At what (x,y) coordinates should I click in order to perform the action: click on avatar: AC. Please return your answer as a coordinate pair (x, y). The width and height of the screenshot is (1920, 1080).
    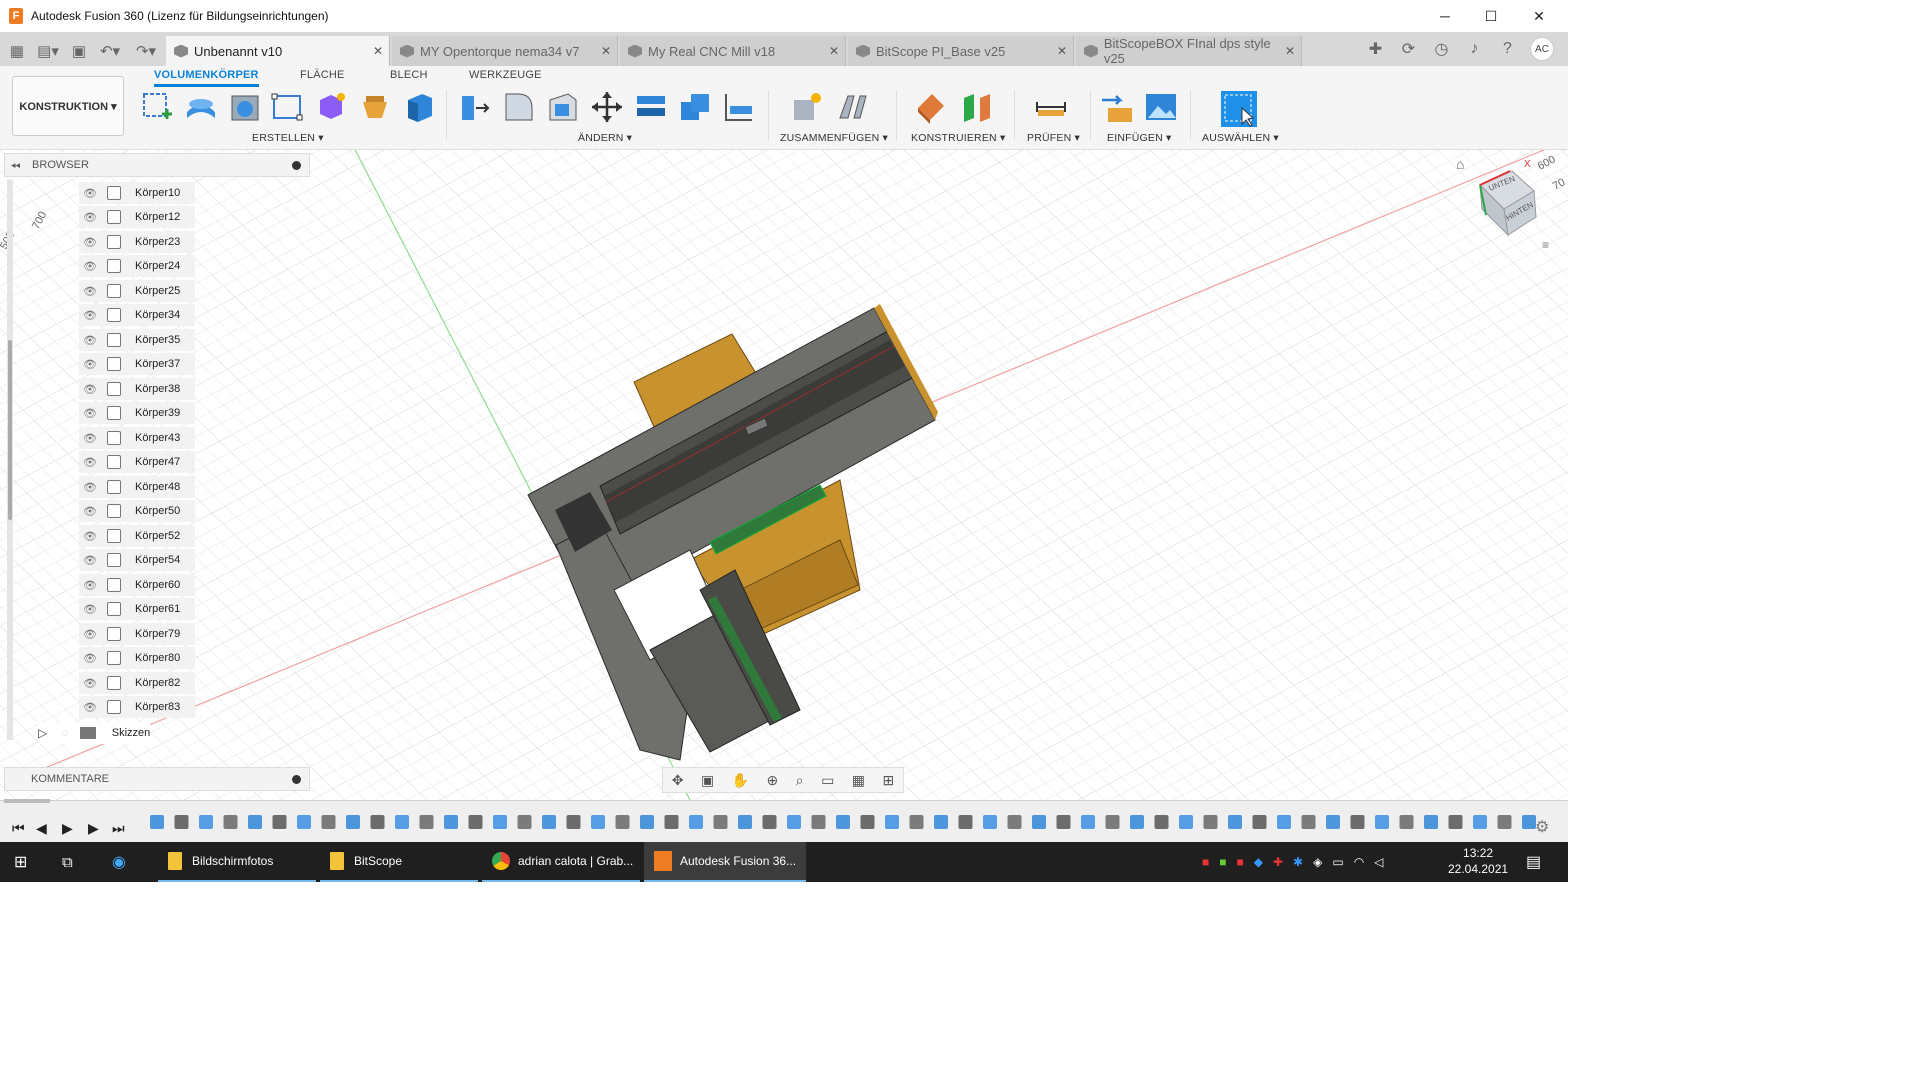
    Looking at the image, I should click on (1542, 49).